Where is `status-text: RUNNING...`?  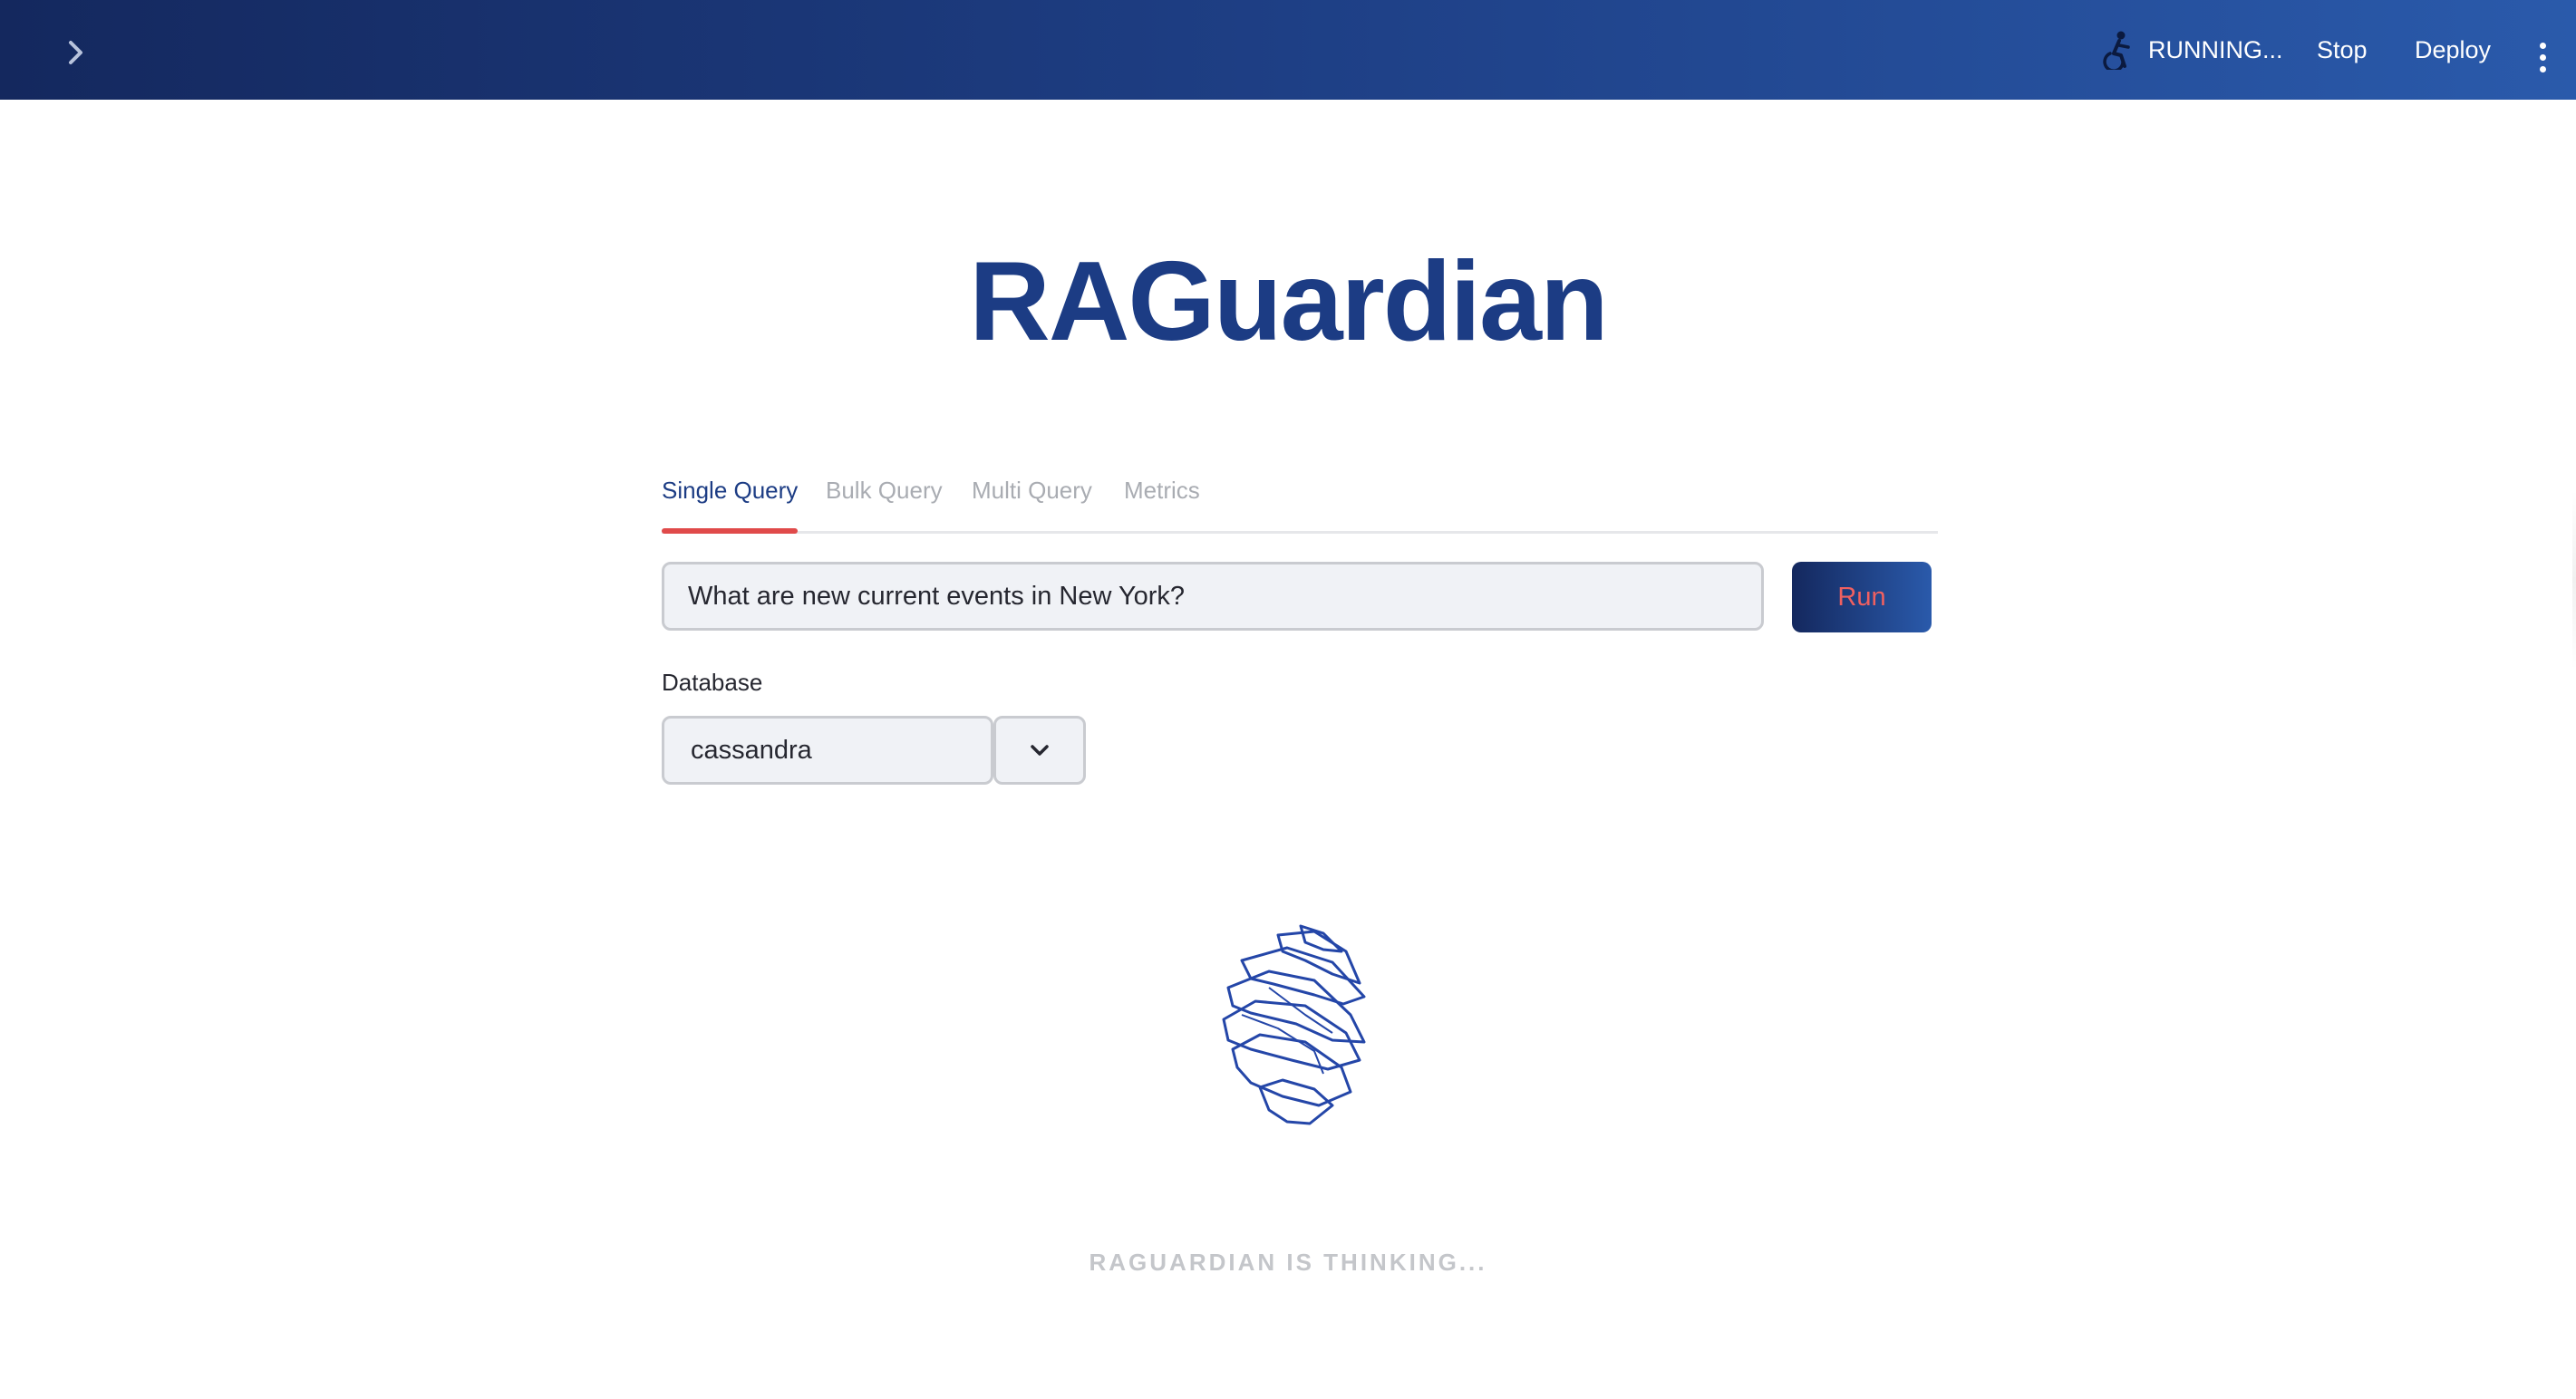 status-text: RUNNING... is located at coordinates (2215, 49).